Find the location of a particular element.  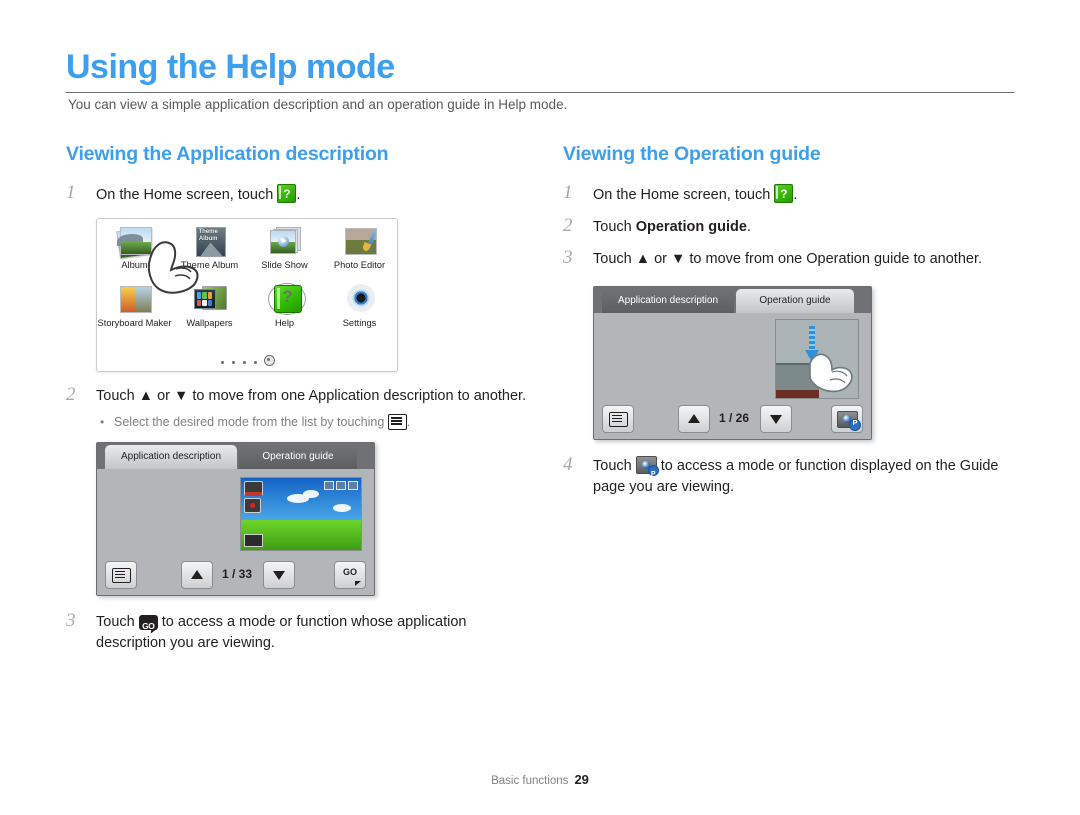

wallpapers-icon is located at coordinates (210, 300).